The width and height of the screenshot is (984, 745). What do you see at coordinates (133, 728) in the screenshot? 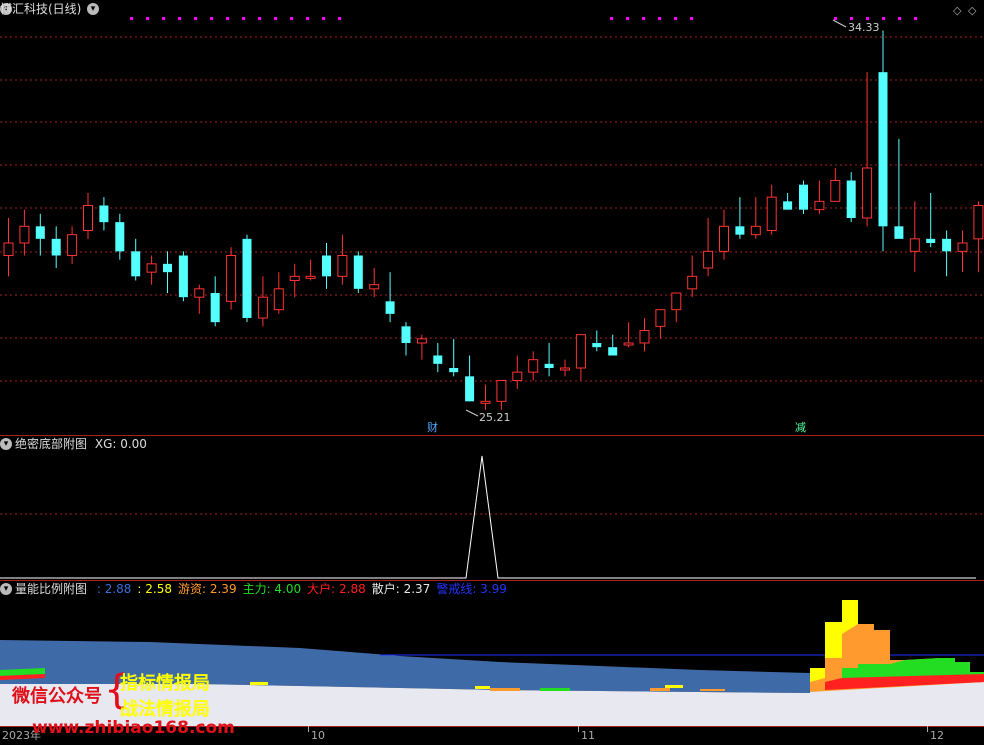
I see `watermark-site: www.zhibiao168.com` at bounding box center [133, 728].